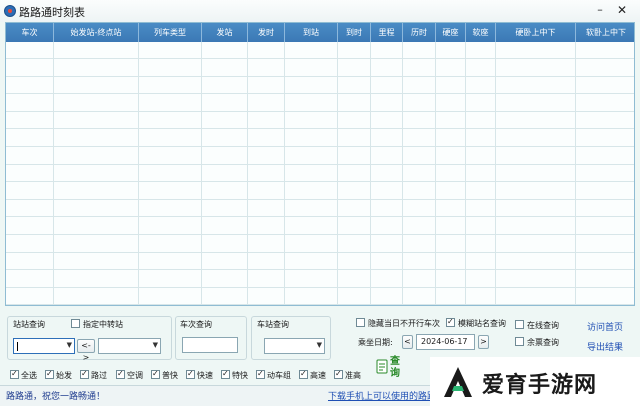 The image size is (640, 406). Describe the element at coordinates (375, 342) in the screenshot. I see `travel-date-label: 乘坐日期:` at that location.